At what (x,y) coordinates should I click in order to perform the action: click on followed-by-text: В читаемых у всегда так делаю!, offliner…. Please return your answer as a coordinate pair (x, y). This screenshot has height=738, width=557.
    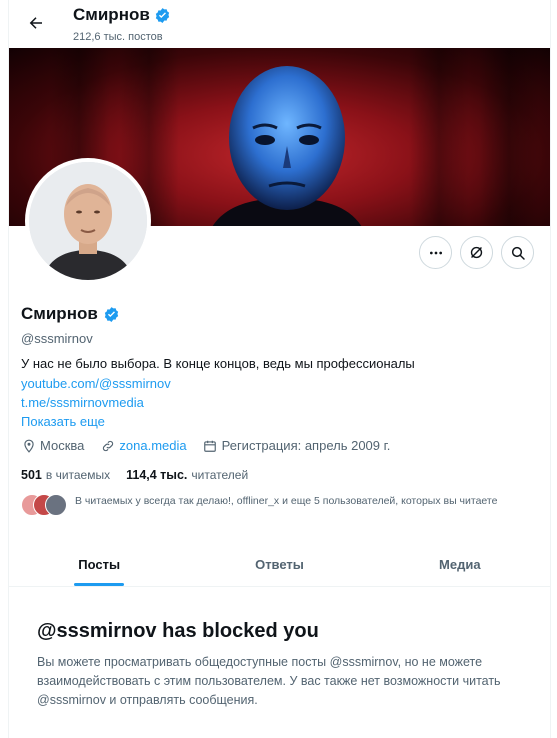
    Looking at the image, I should click on (286, 501).